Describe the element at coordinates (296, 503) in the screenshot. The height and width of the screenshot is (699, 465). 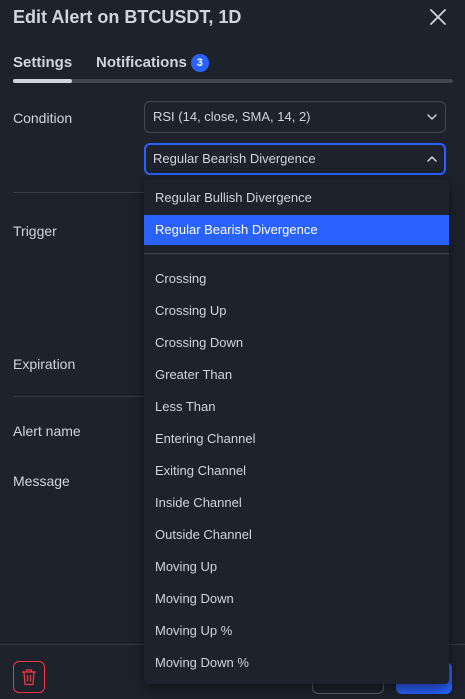
I see `dropdown-option-inside-channel: Inside Channel` at that location.